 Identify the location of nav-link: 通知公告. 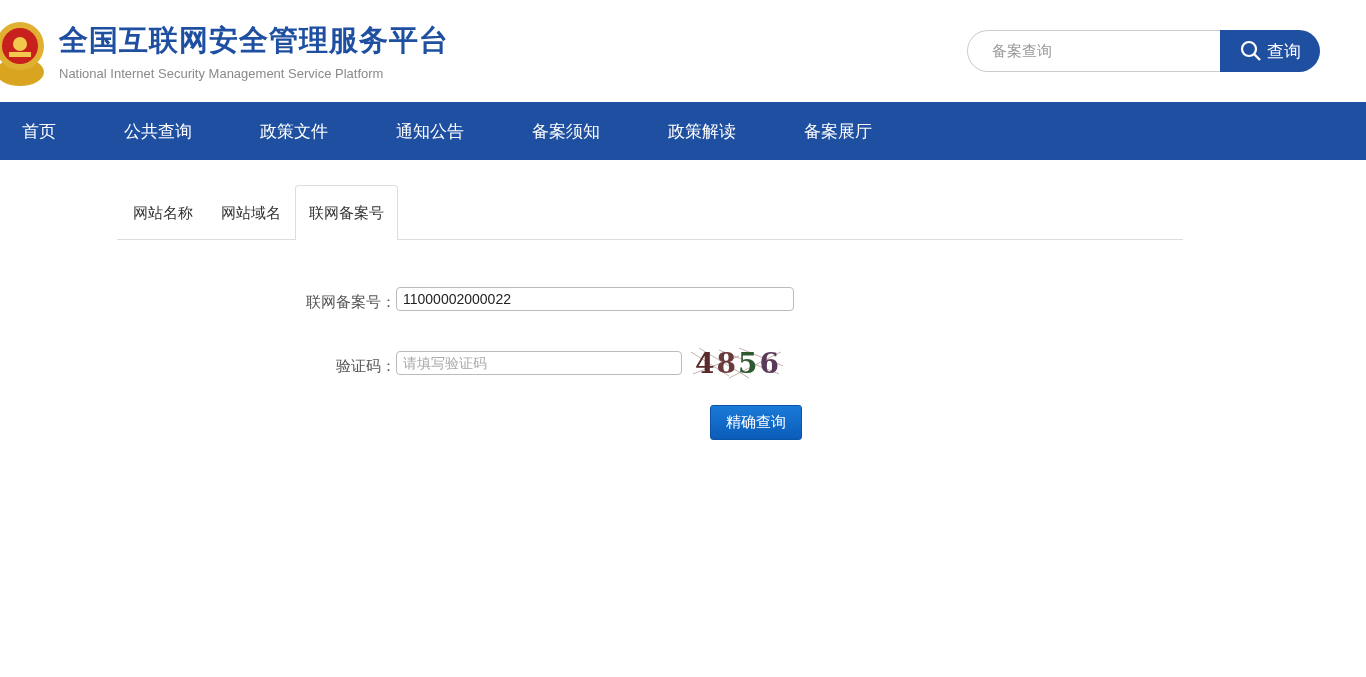
(430, 131).